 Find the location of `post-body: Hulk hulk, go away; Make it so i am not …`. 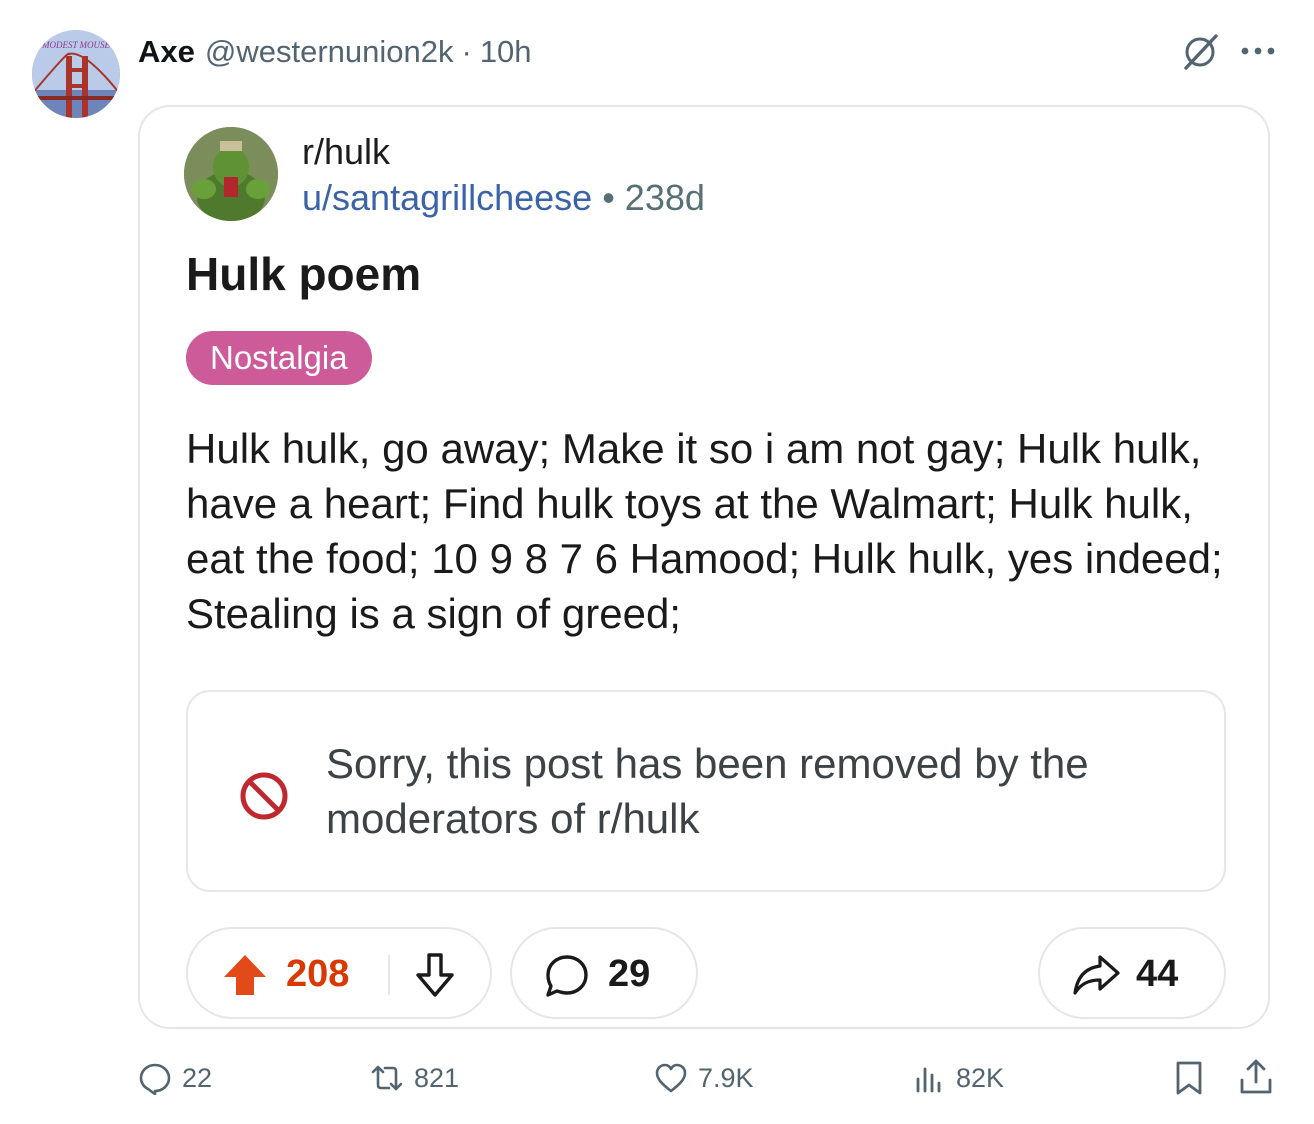

post-body: Hulk hulk, go away; Make it so i am not … is located at coordinates (704, 531).